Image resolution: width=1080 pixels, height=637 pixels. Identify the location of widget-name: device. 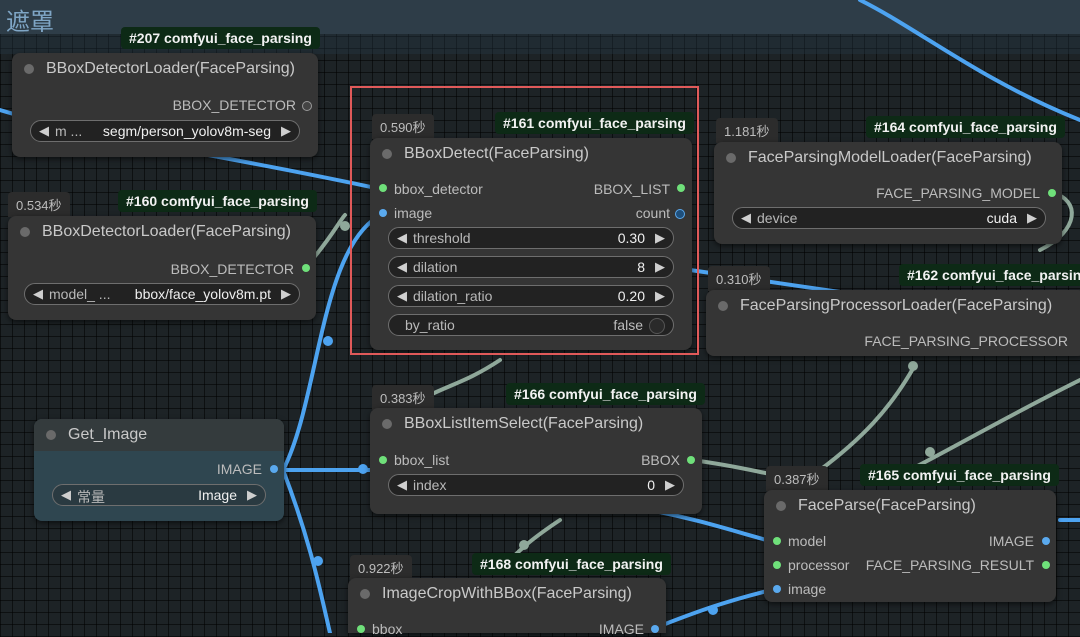
(777, 218).